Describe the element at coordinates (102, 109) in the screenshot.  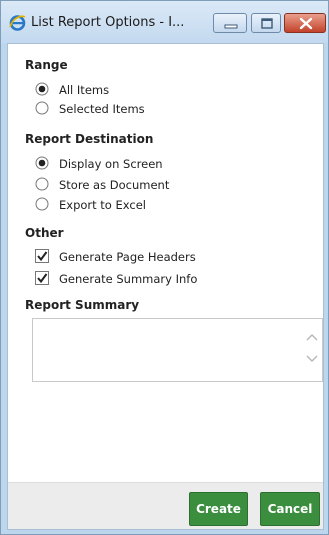
I see `range-selected-items-label: Selected Items` at that location.